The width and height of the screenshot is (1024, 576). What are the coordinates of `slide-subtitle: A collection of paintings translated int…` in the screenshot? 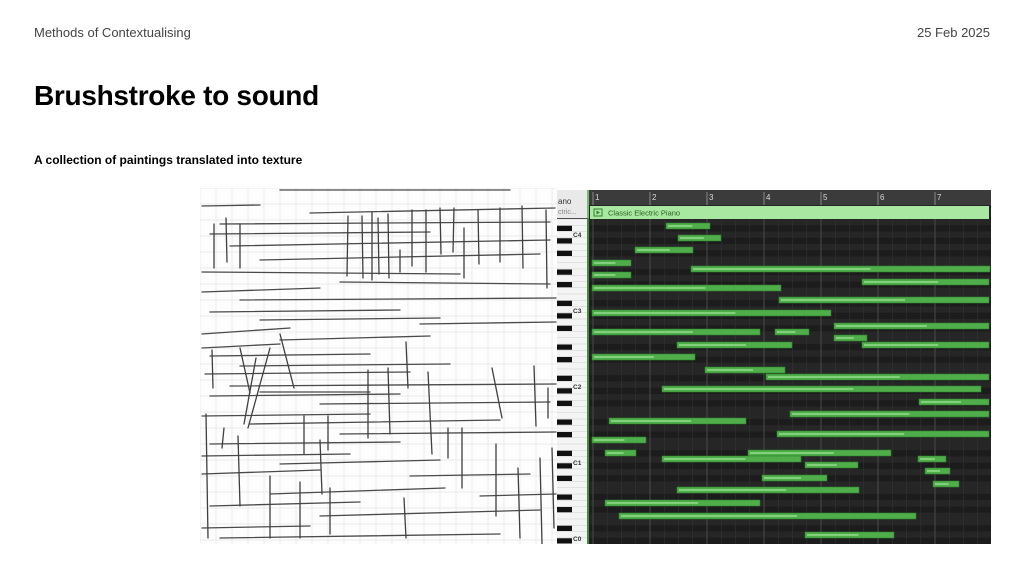 It's located at (168, 160).